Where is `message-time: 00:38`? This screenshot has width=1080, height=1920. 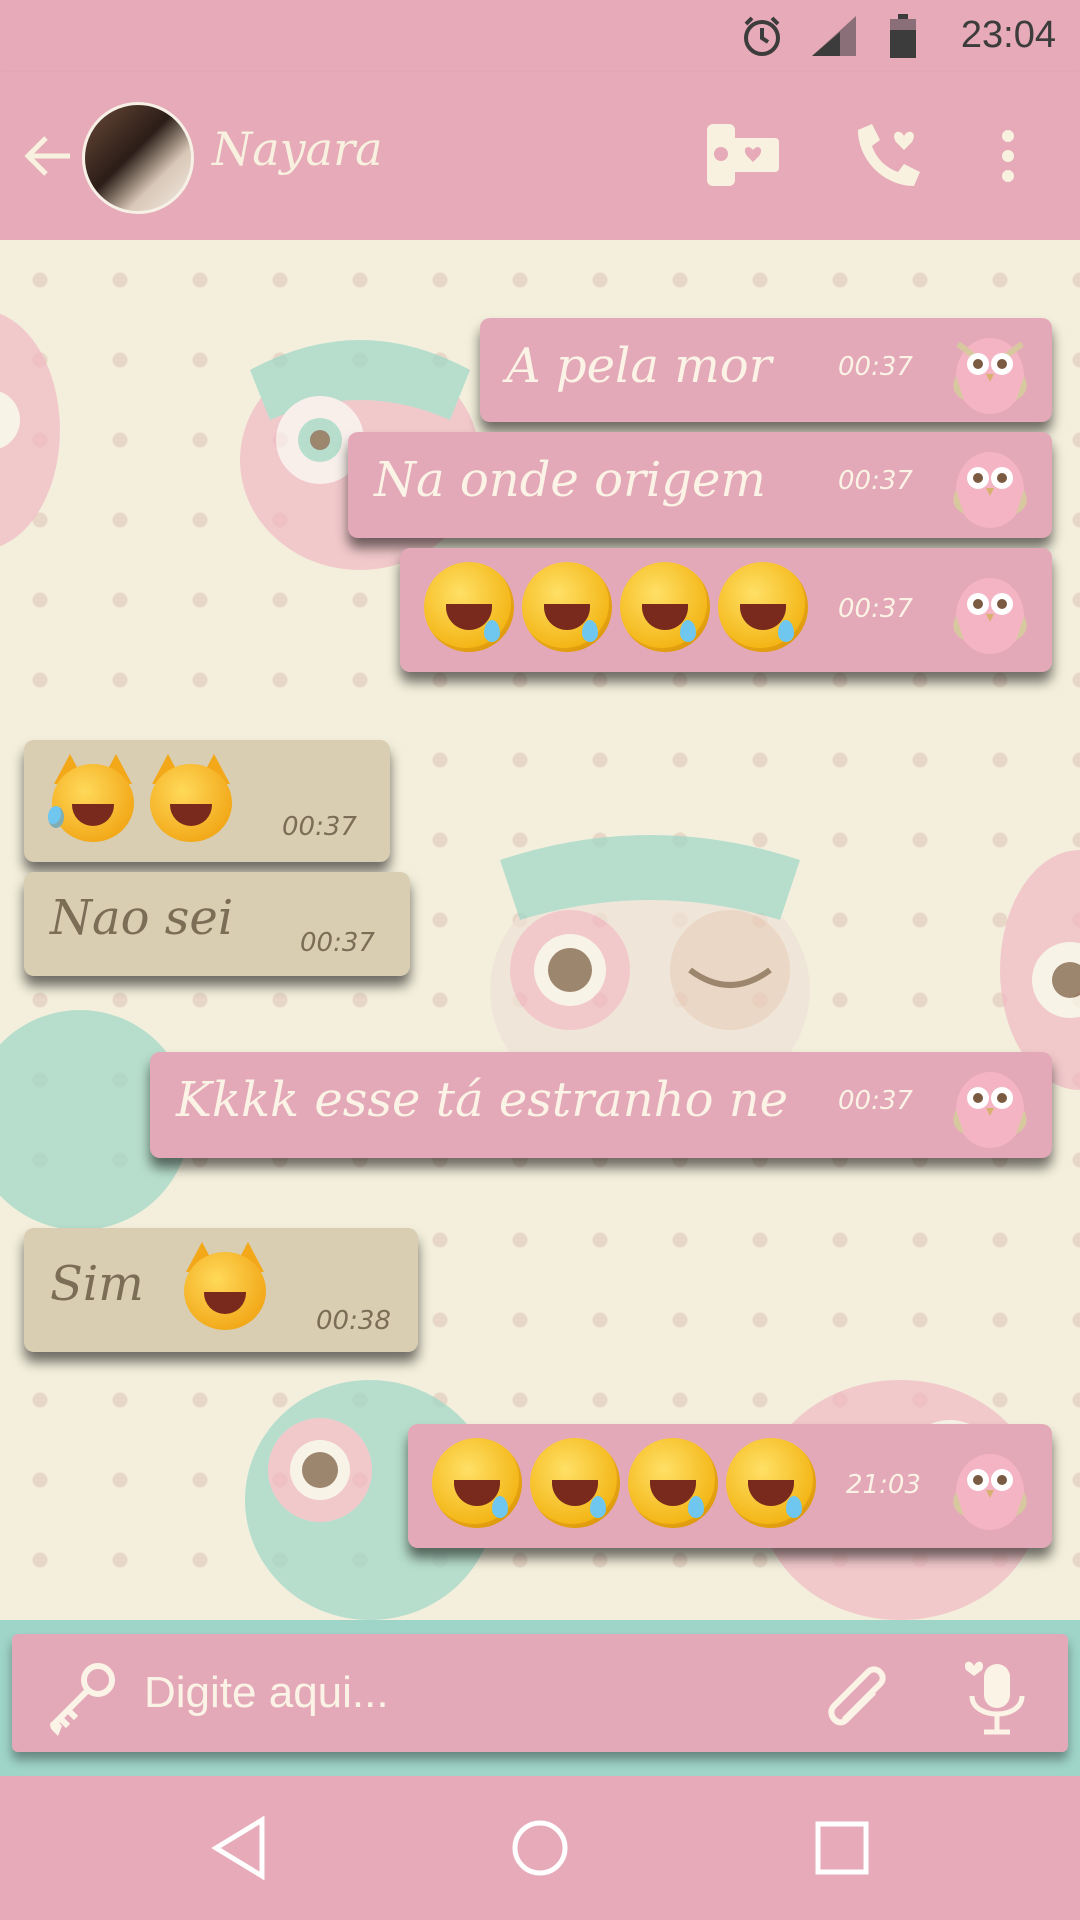 message-time: 00:38 is located at coordinates (353, 1321).